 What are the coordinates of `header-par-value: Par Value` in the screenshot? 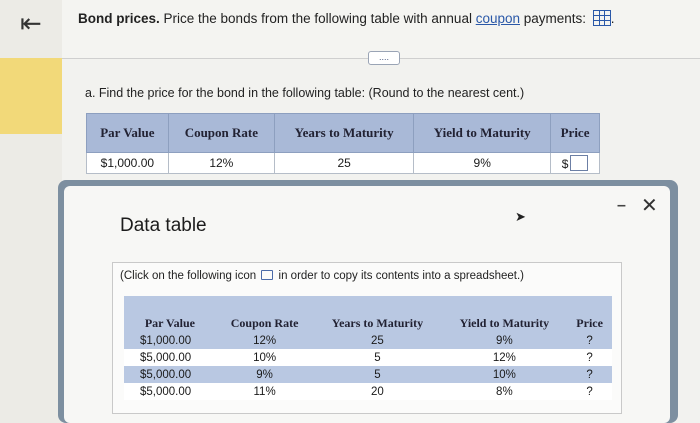 It's located at (127, 133).